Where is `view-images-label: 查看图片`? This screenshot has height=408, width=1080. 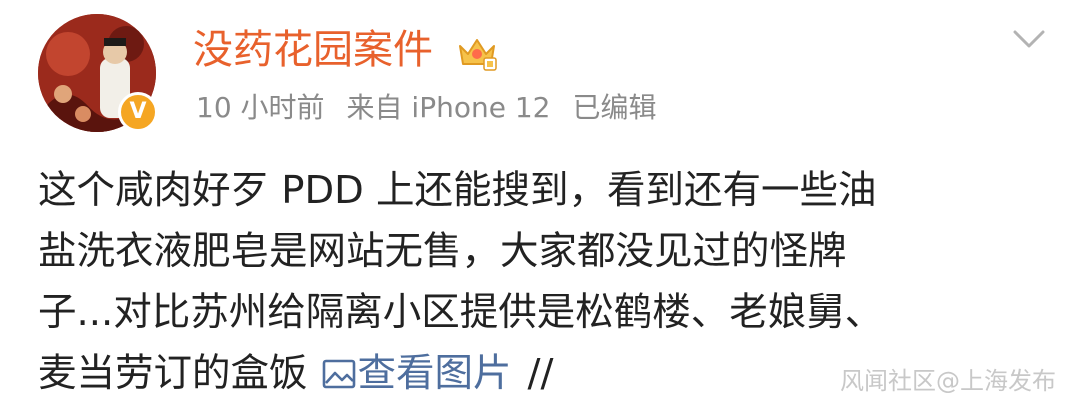 view-images-label: 查看图片 is located at coordinates (435, 373).